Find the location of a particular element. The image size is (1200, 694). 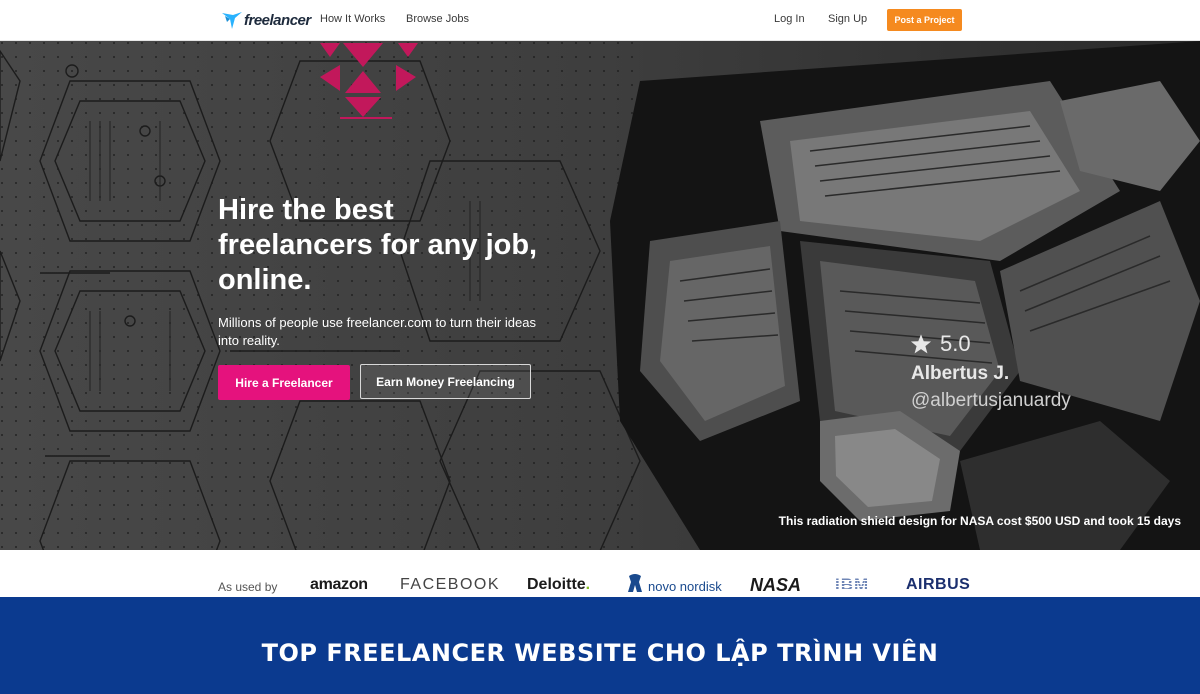

rating-value: 5.0 is located at coordinates (955, 343).